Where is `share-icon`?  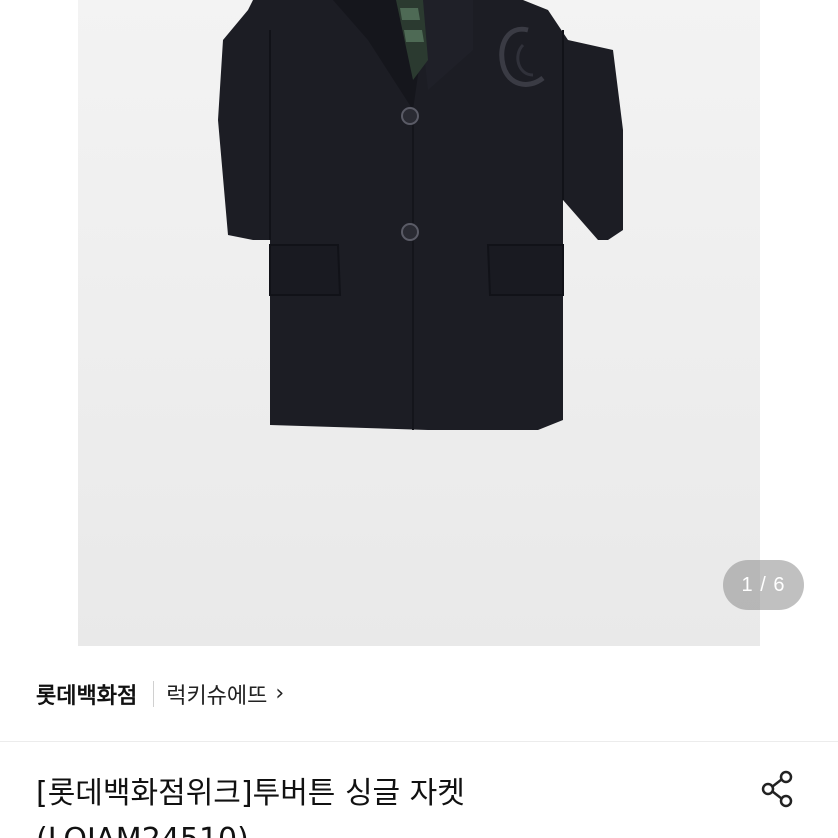
share-icon is located at coordinates (777, 789).